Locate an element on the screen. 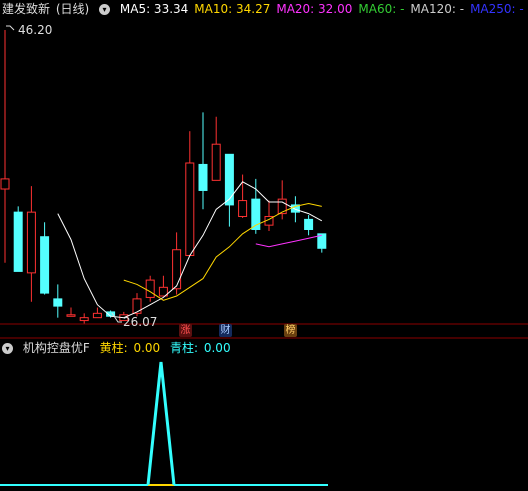 Image resolution: width=528 pixels, height=491 pixels. yellow-bar-value: 0.00 is located at coordinates (147, 348).